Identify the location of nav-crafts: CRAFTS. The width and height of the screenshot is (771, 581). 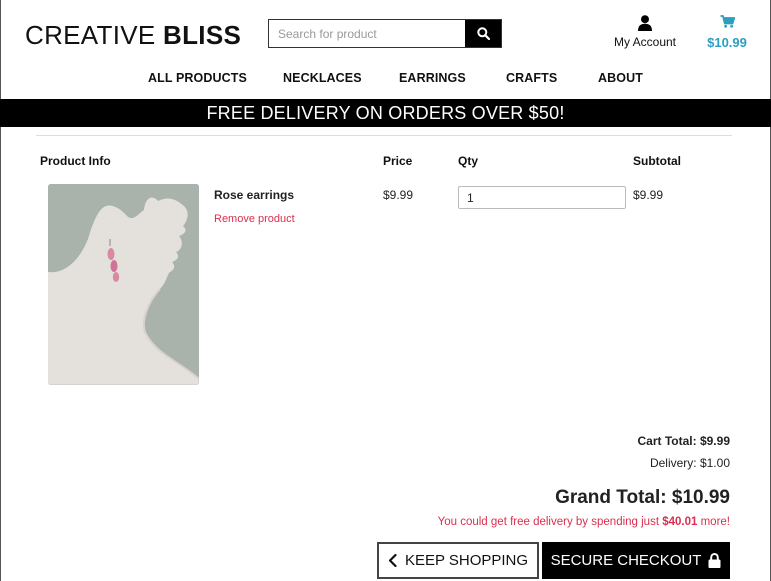
(531, 78).